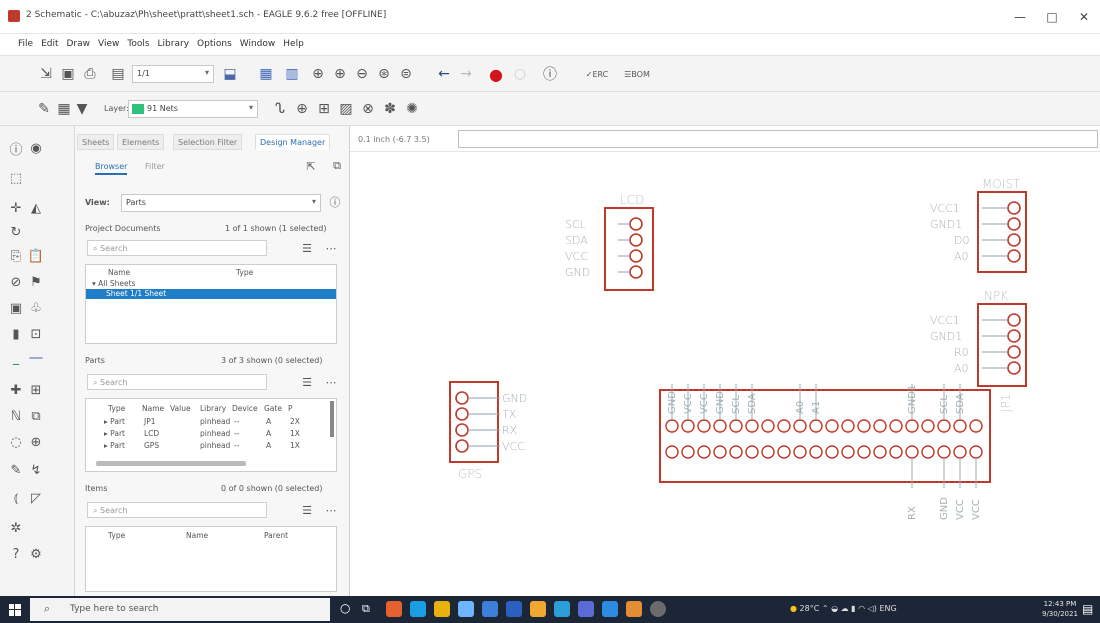 This screenshot has height=623, width=1100. I want to click on bus-tool-icon: ⎺, so click(36, 364).